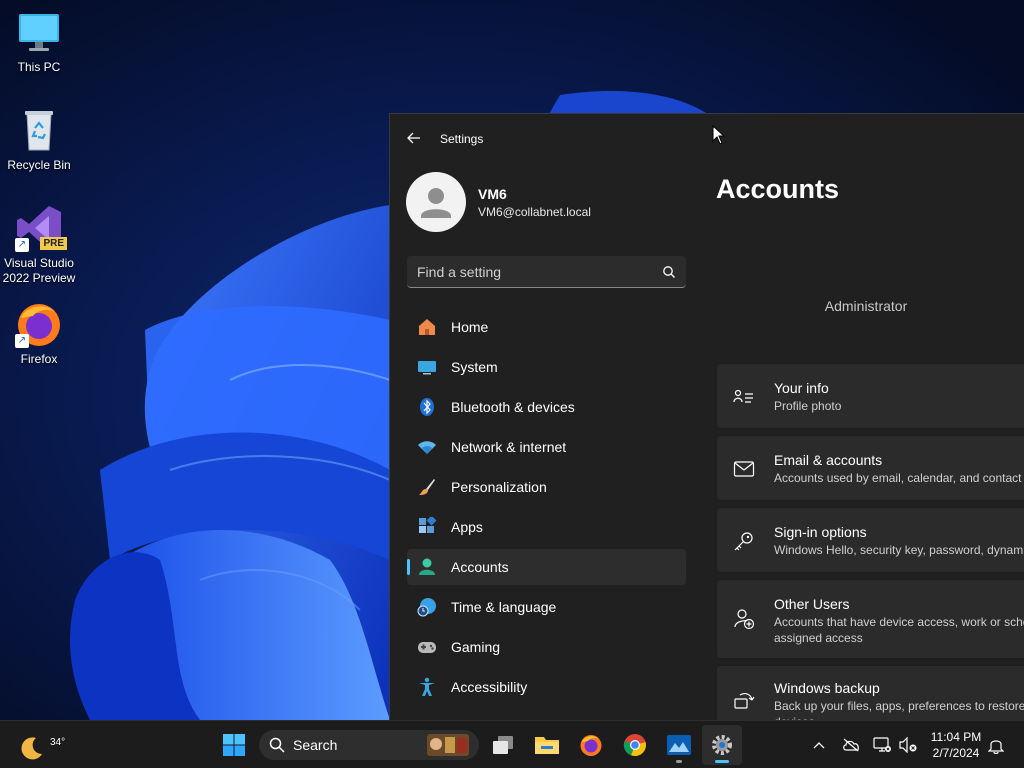 This screenshot has height=768, width=1024. I want to click on gear-icon, so click(722, 745).